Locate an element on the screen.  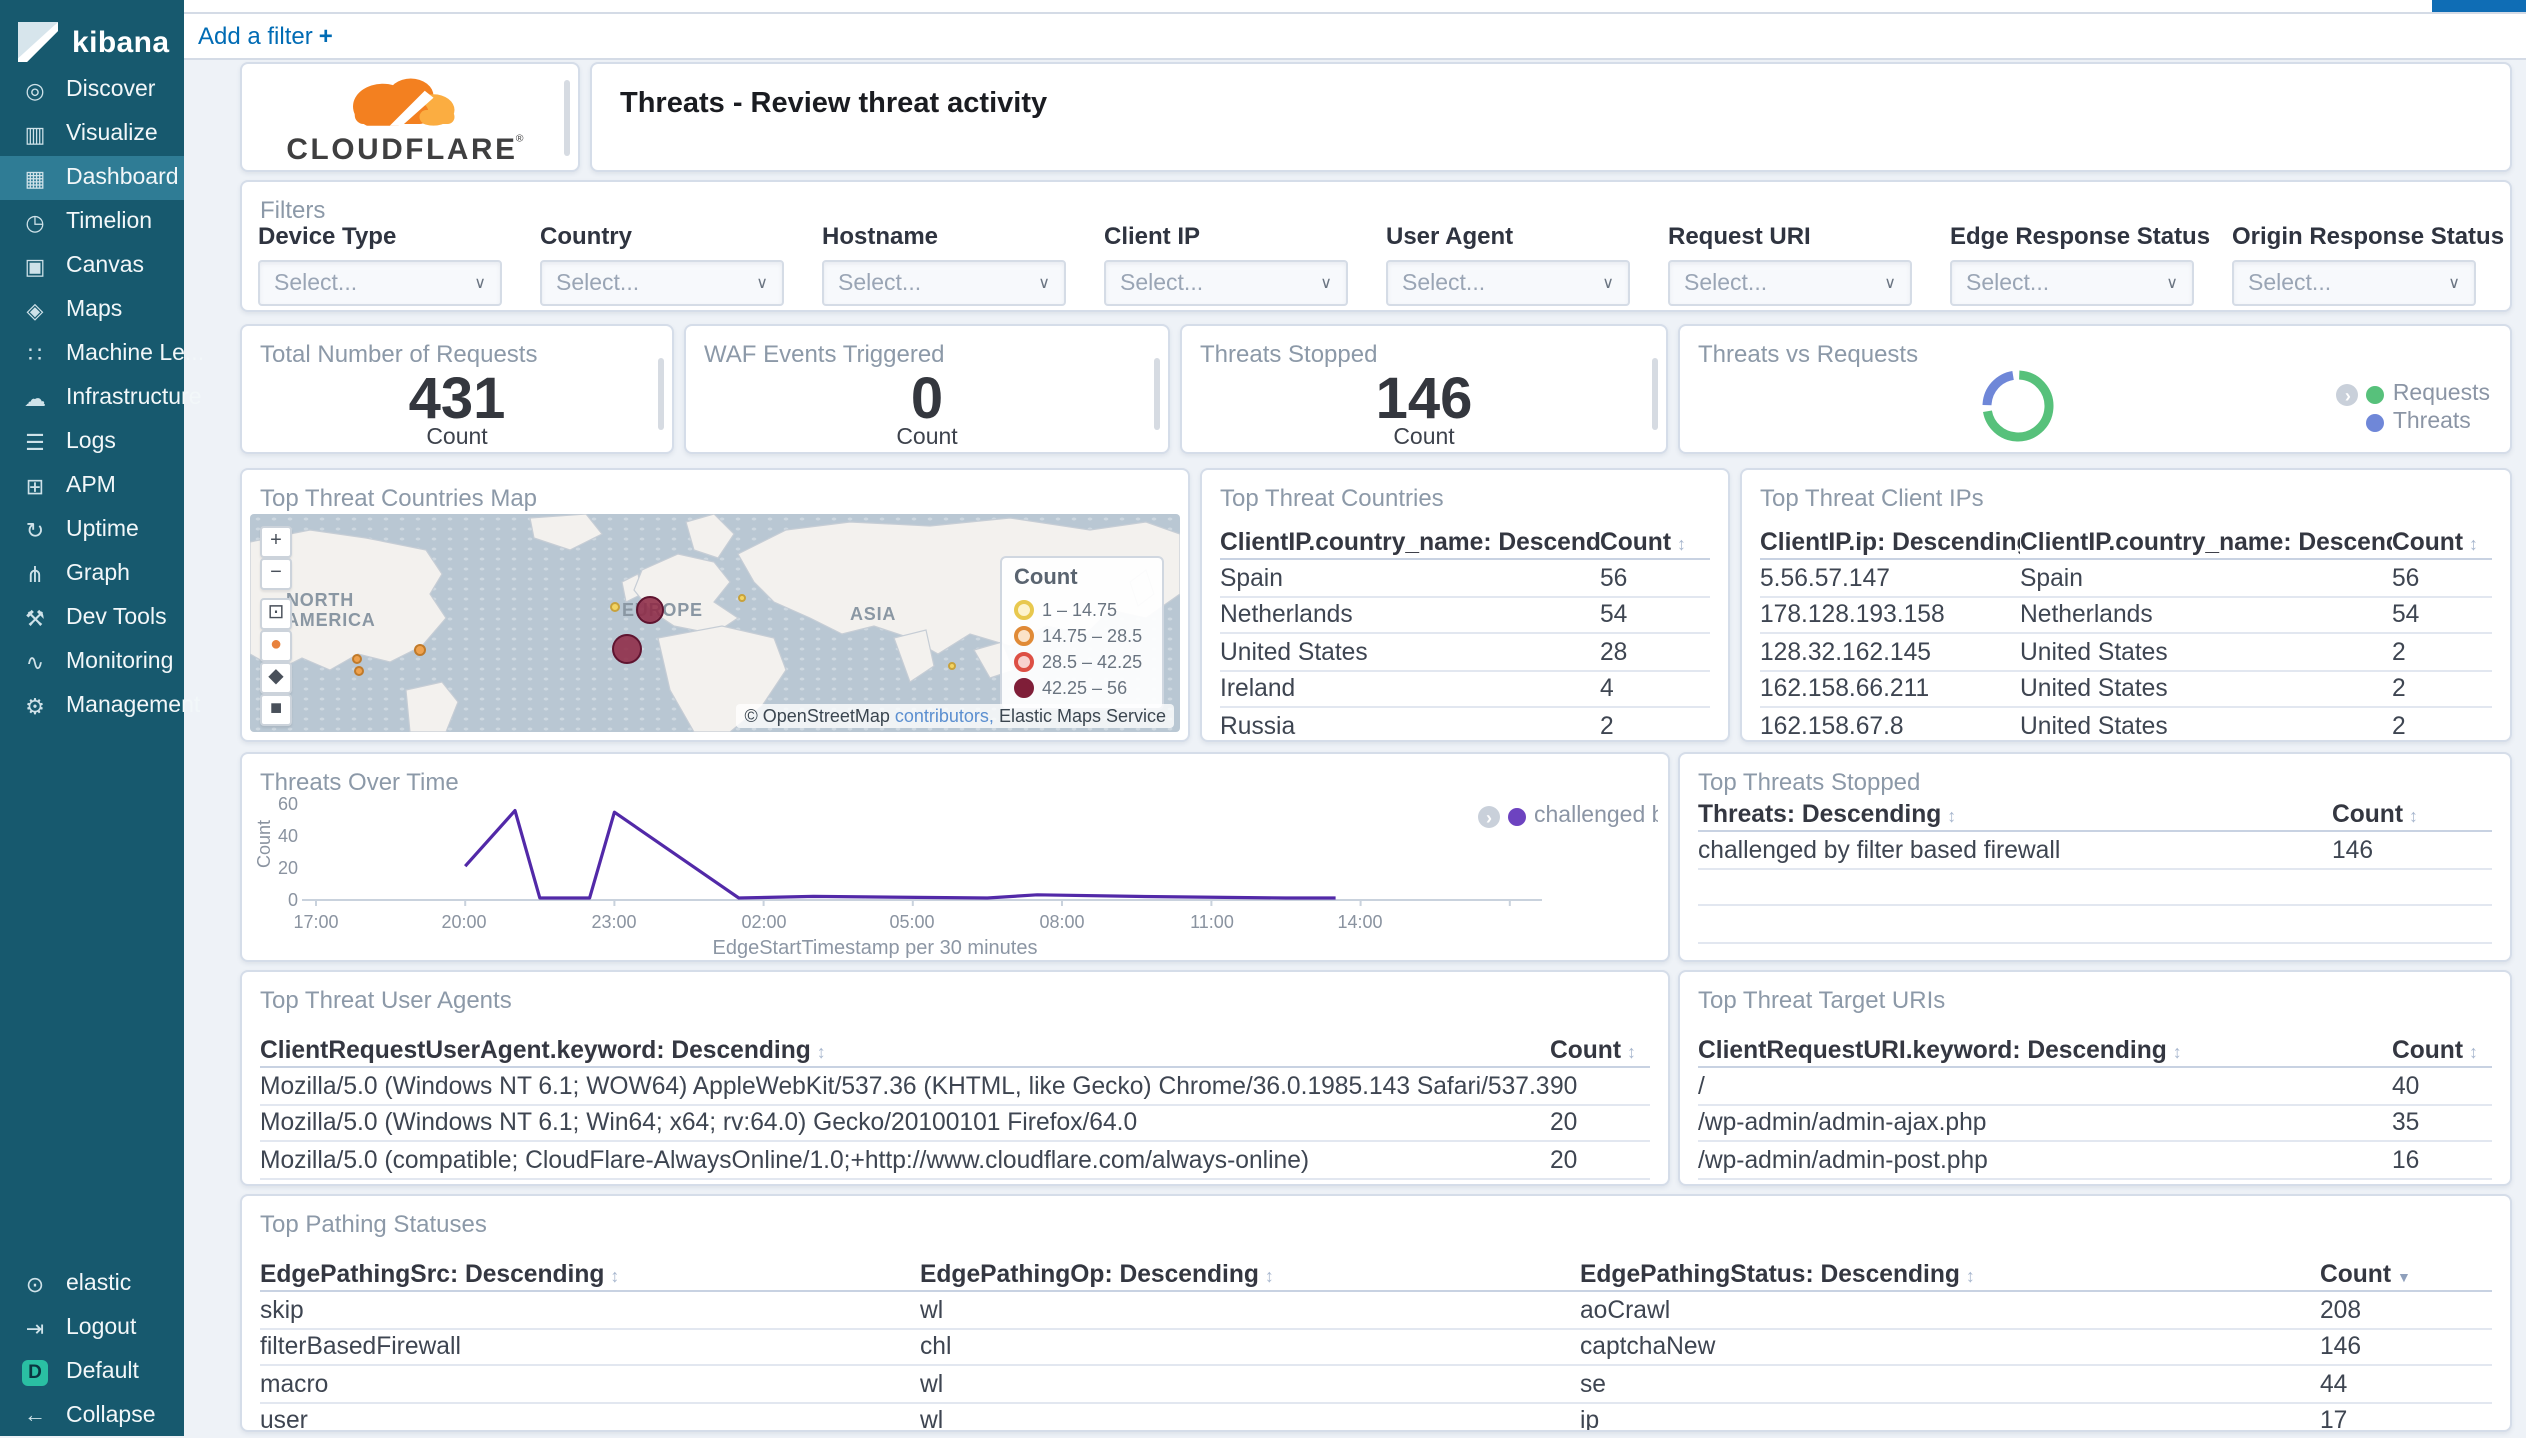
sidebar-footer-icon: ← is located at coordinates (35, 1416).